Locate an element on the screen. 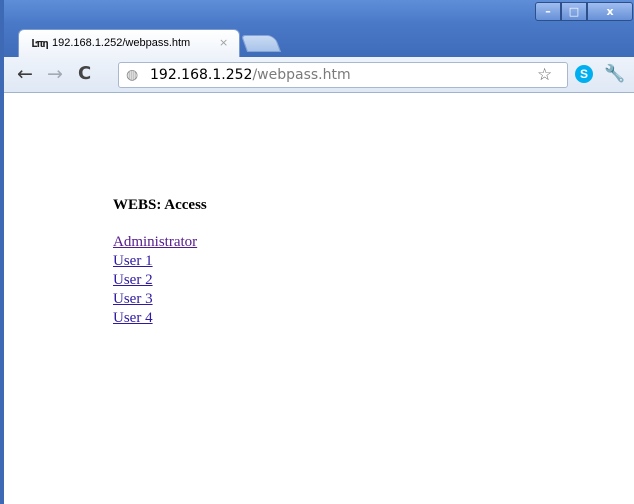  minimize-button: – is located at coordinates (548, 11).